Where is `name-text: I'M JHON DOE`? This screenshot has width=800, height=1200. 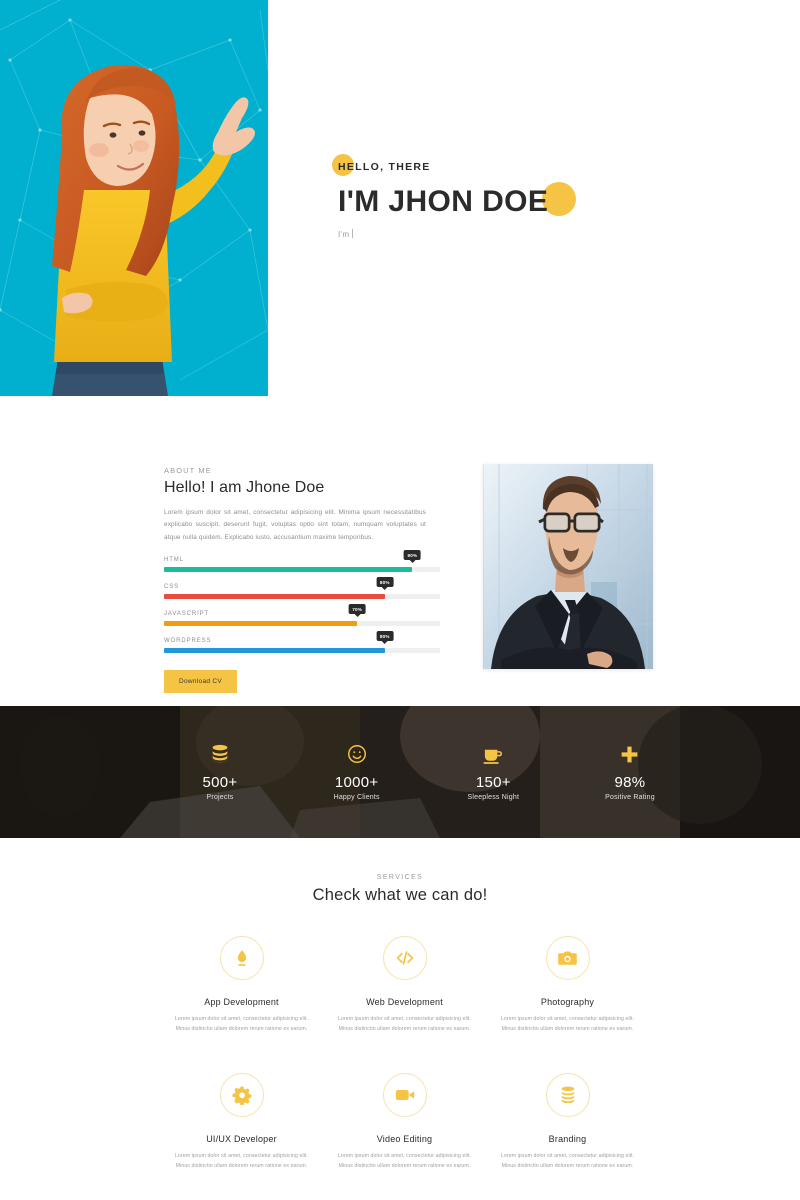
name-text: I'M JHON DOE is located at coordinates (443, 201).